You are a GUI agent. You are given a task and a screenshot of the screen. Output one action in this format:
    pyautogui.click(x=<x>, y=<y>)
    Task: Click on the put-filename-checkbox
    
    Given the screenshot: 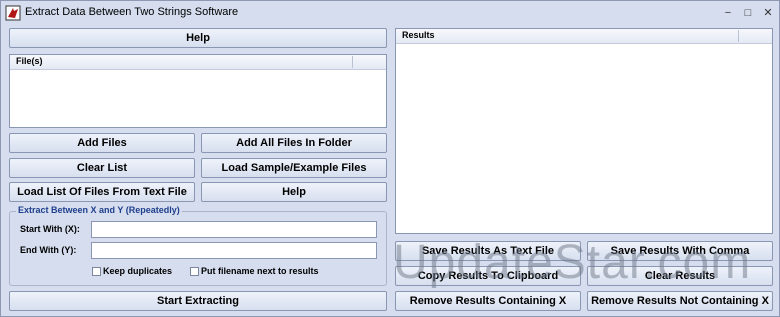 What is the action you would take?
    pyautogui.click(x=194, y=271)
    